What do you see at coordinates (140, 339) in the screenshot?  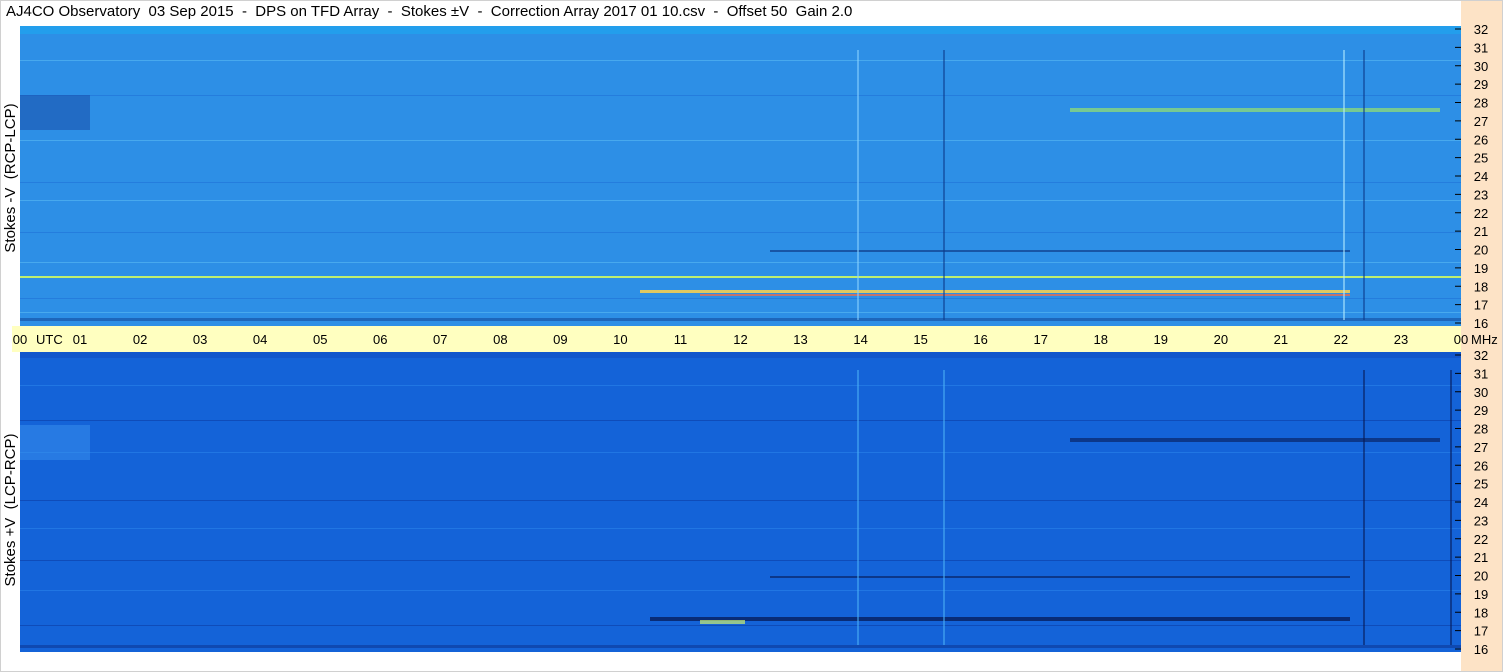 I see `time-tick-label: 02` at bounding box center [140, 339].